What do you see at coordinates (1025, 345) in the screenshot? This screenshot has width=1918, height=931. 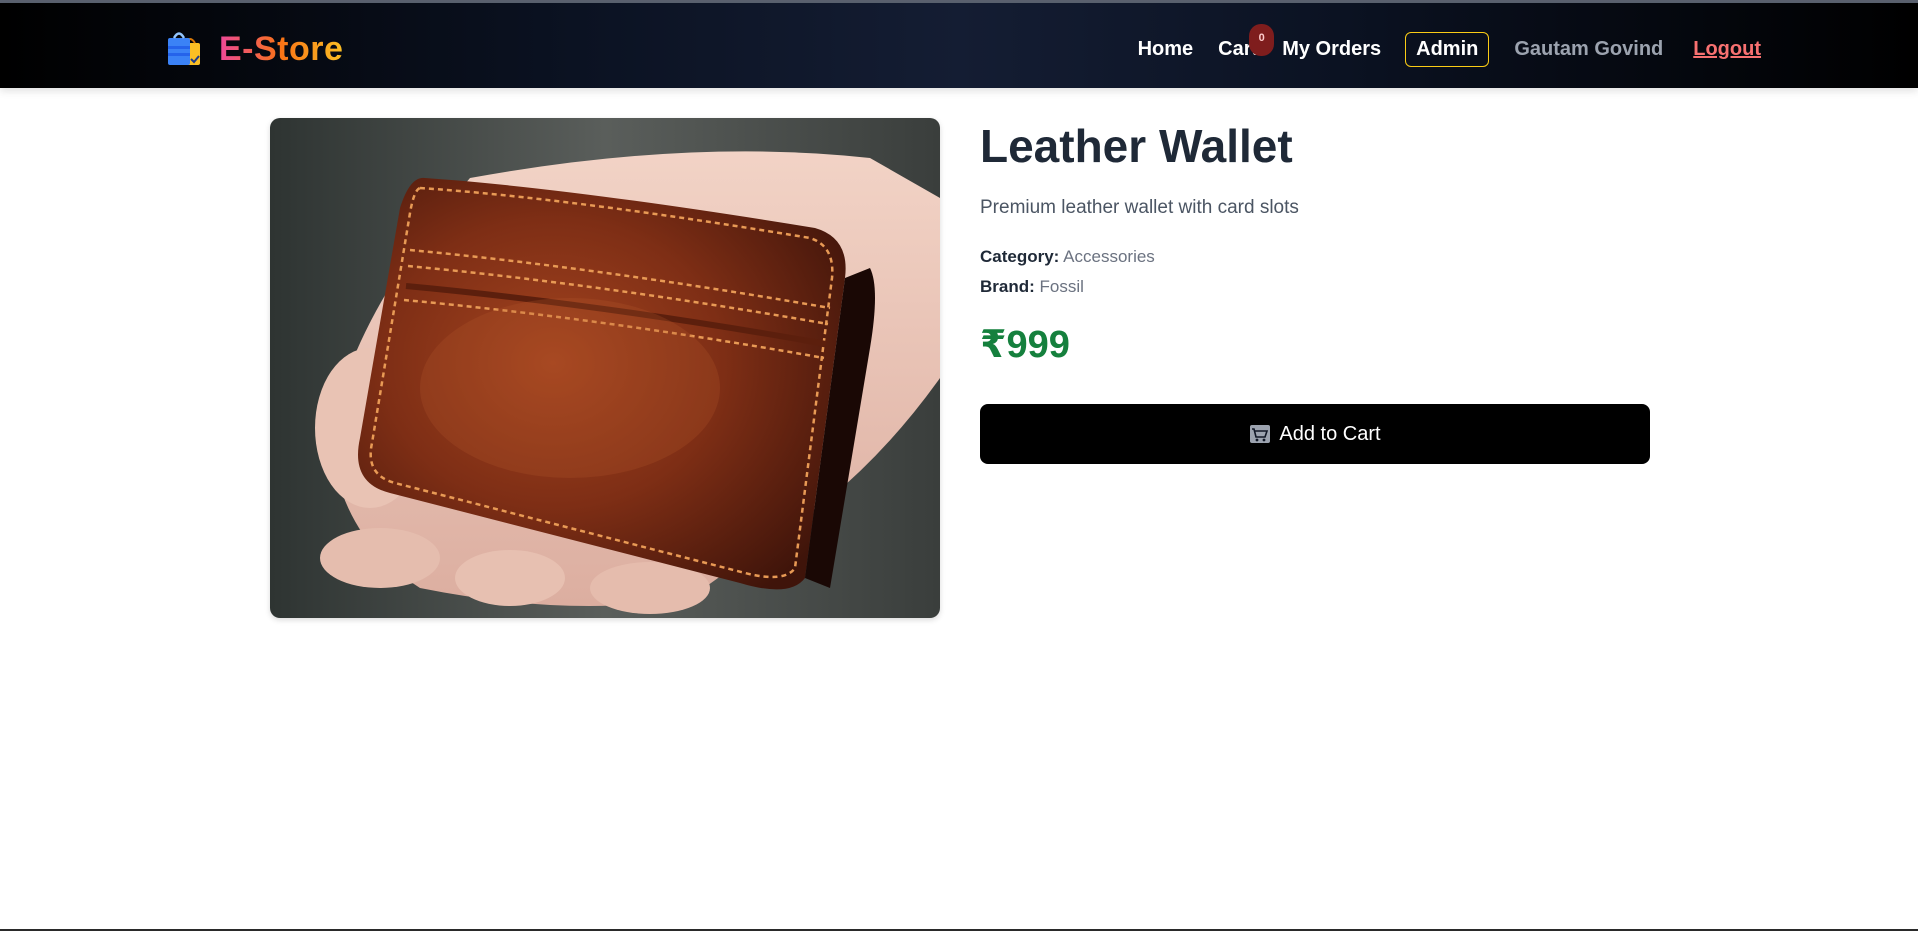 I see `product-price: ₹999` at bounding box center [1025, 345].